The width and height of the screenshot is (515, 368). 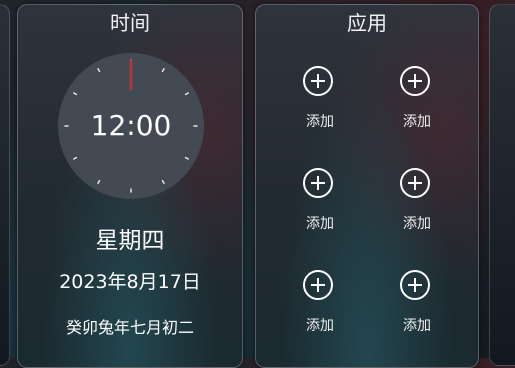 I want to click on apps-card-title: 应用, so click(x=367, y=23).